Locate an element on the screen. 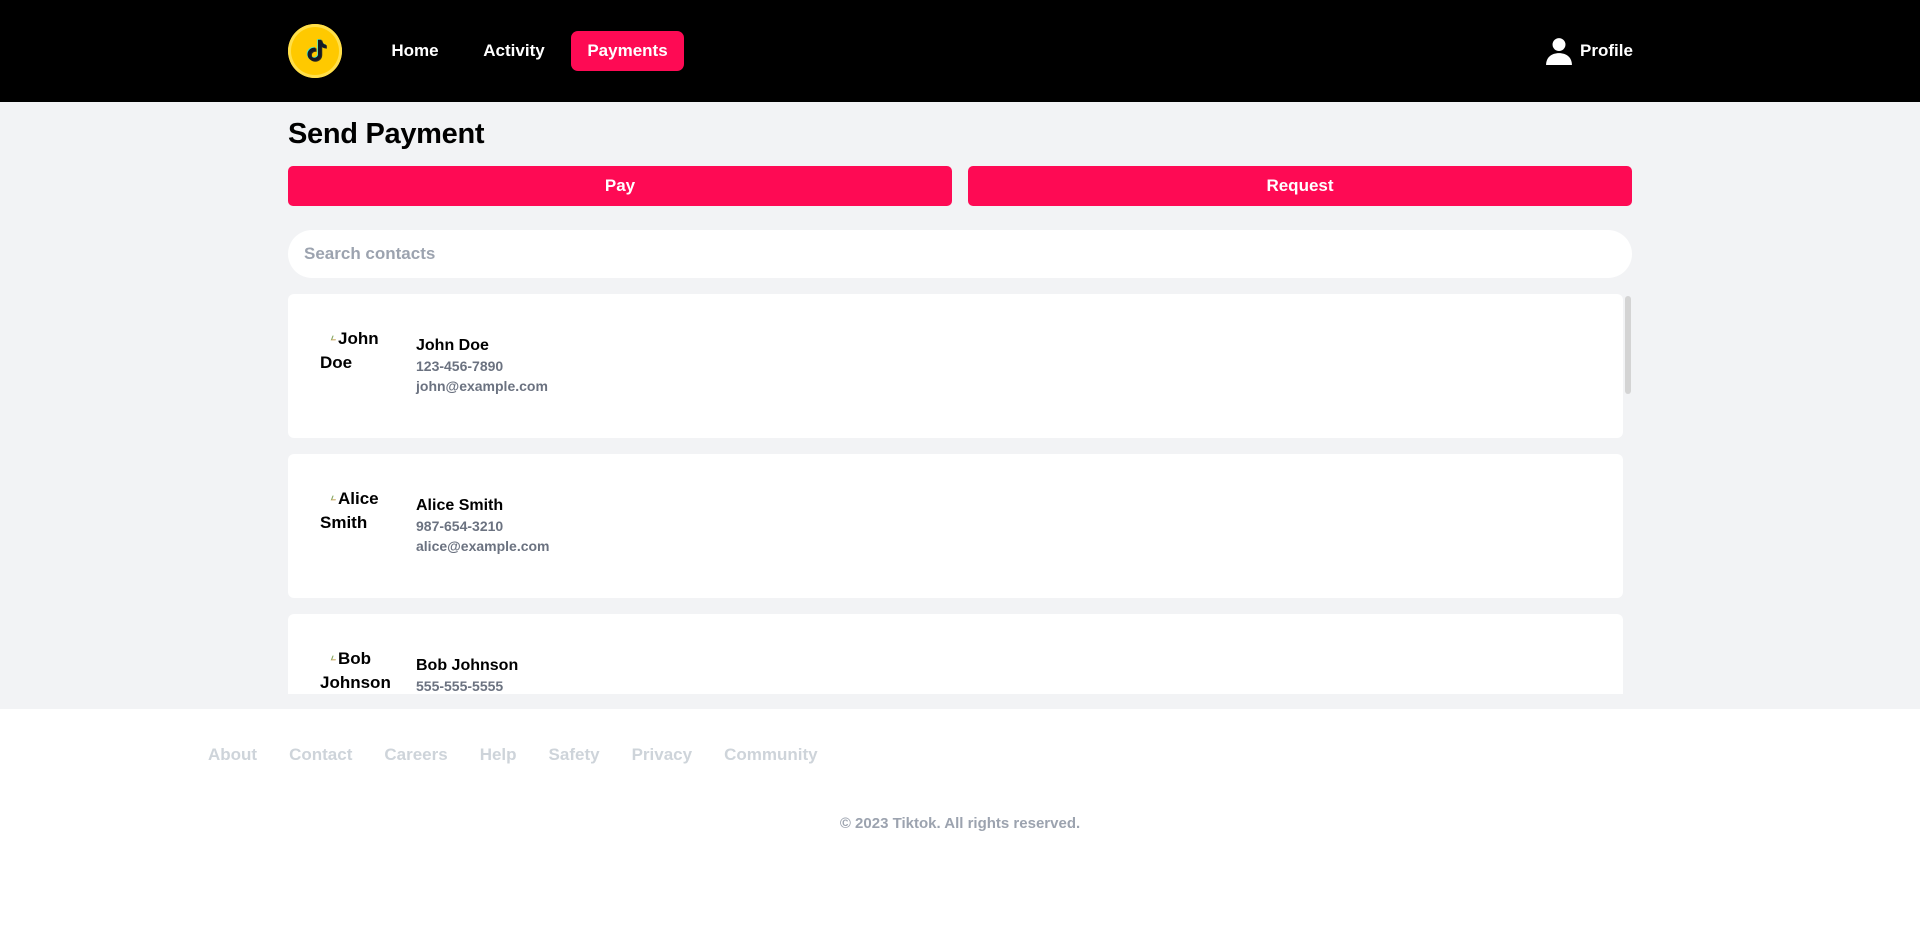 The width and height of the screenshot is (1920, 926). contact-name: Bob Johnson is located at coordinates (467, 665).